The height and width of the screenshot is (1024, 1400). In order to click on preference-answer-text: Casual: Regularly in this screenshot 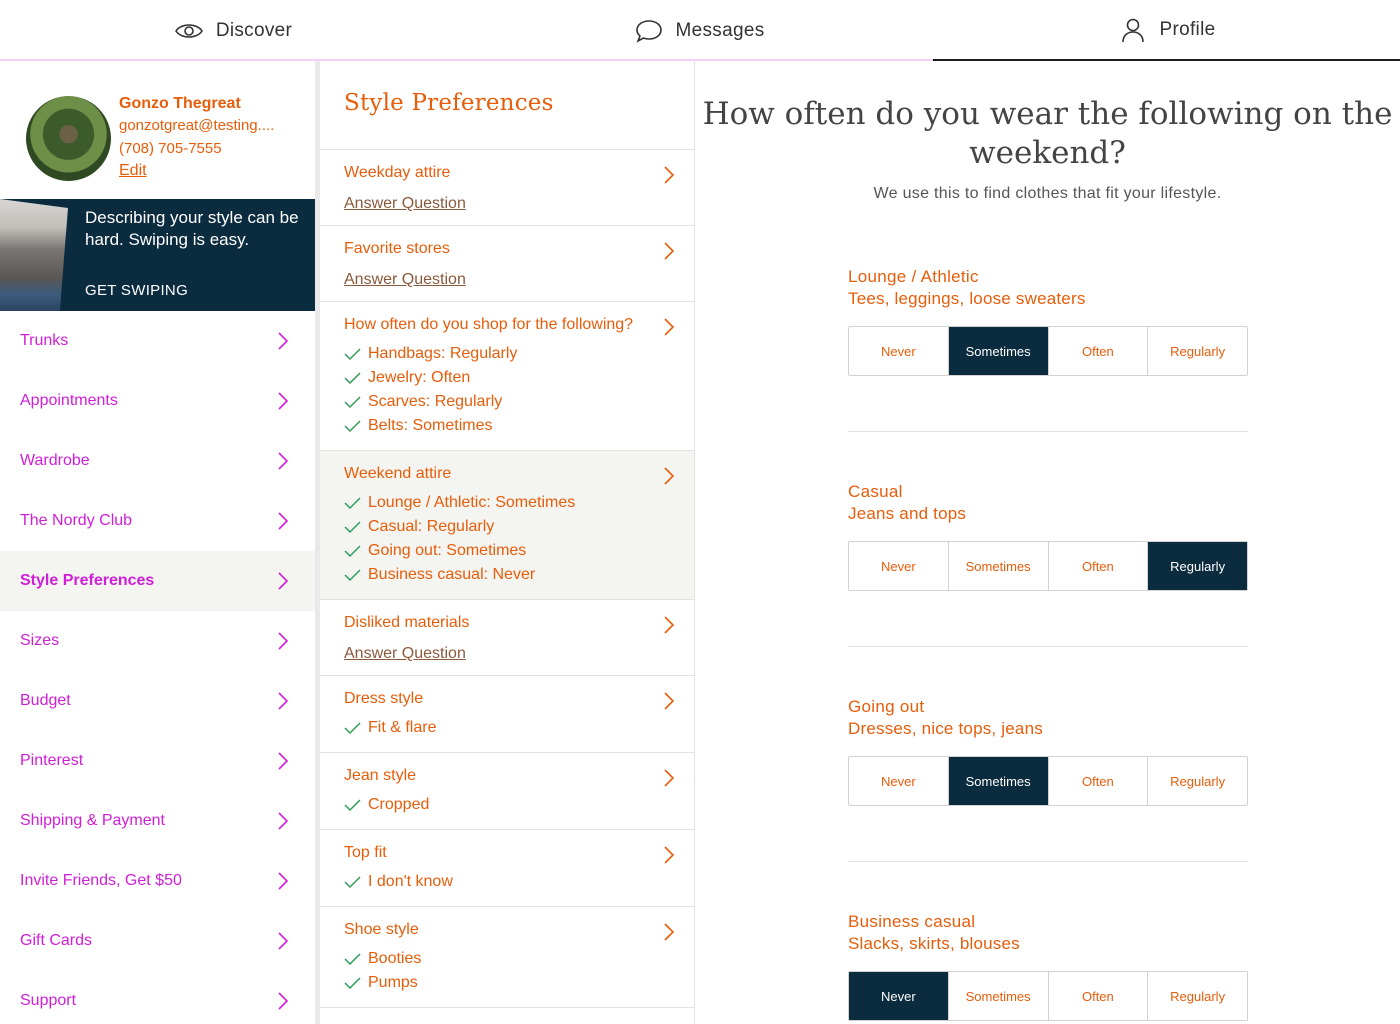, I will do `click(431, 526)`.